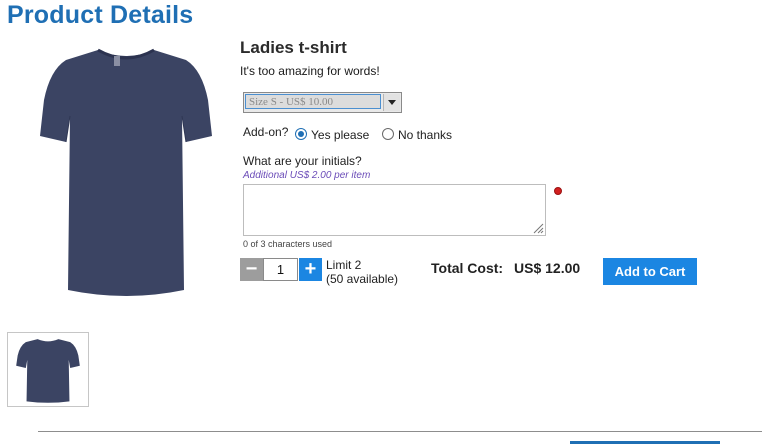 This screenshot has width=762, height=444. What do you see at coordinates (391, 102) in the screenshot?
I see `chevron-down-icon` at bounding box center [391, 102].